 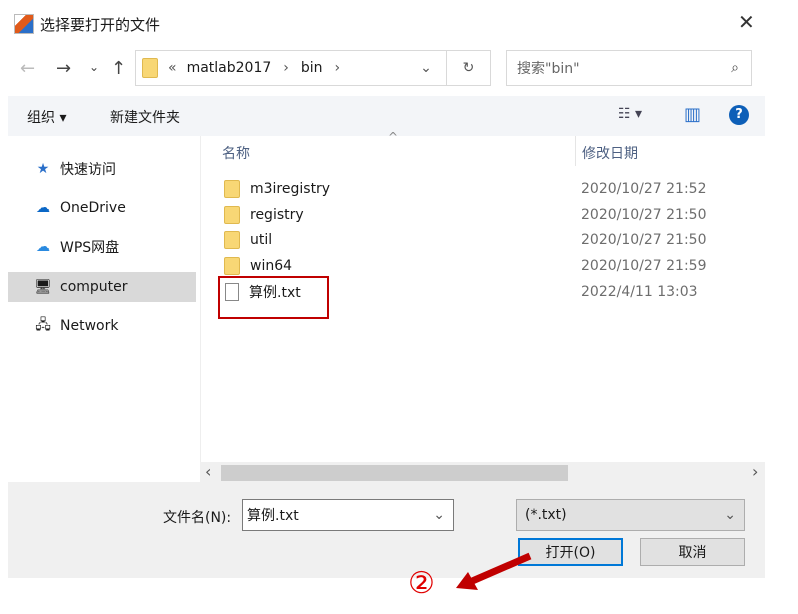 What do you see at coordinates (200, 299) in the screenshot?
I see `divider` at bounding box center [200, 299].